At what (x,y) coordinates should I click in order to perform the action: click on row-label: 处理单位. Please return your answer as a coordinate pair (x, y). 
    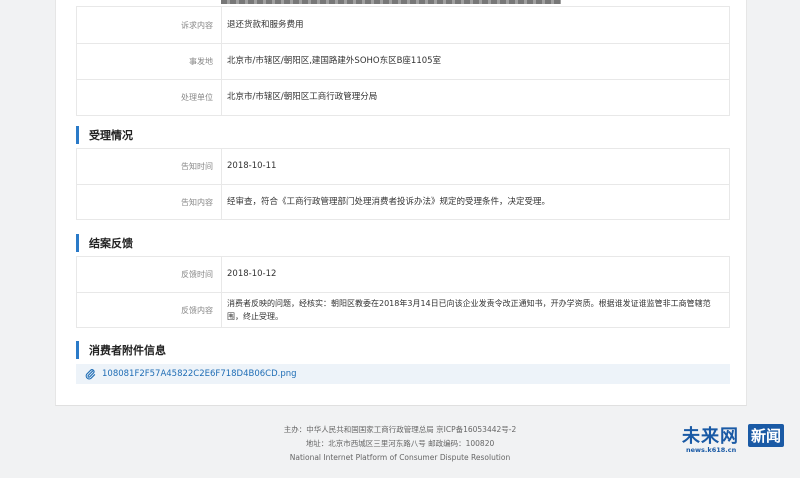
    Looking at the image, I should click on (149, 97).